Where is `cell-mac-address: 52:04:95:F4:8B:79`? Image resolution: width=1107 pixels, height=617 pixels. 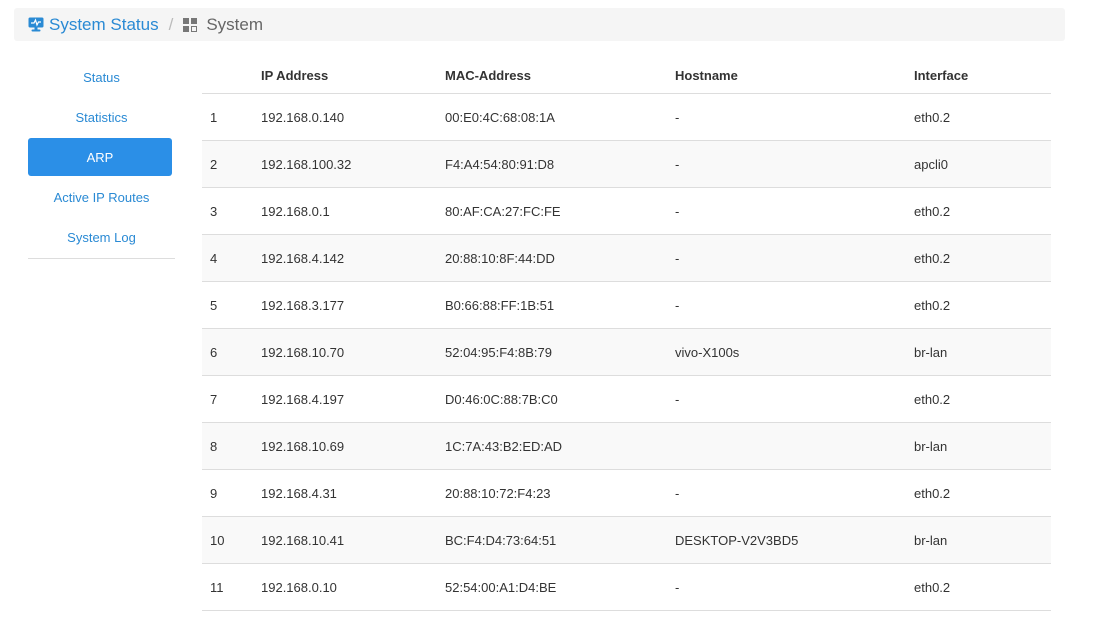 cell-mac-address: 52:04:95:F4:8B:79 is located at coordinates (560, 352).